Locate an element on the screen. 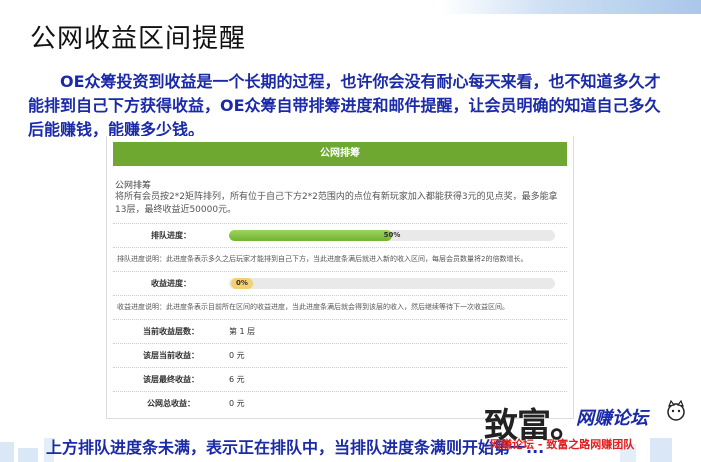 The image size is (701, 462). queue-progress-row: 排队进度： 50% is located at coordinates (340, 235).